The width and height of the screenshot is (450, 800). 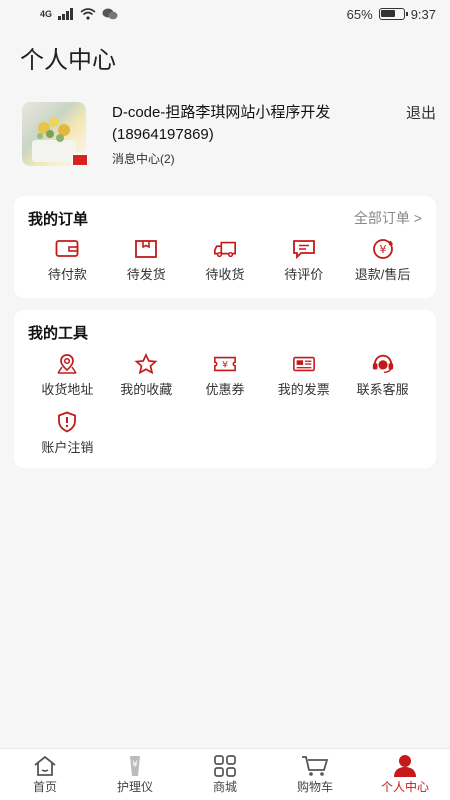 I want to click on tab-label: 首页, so click(x=44, y=787).